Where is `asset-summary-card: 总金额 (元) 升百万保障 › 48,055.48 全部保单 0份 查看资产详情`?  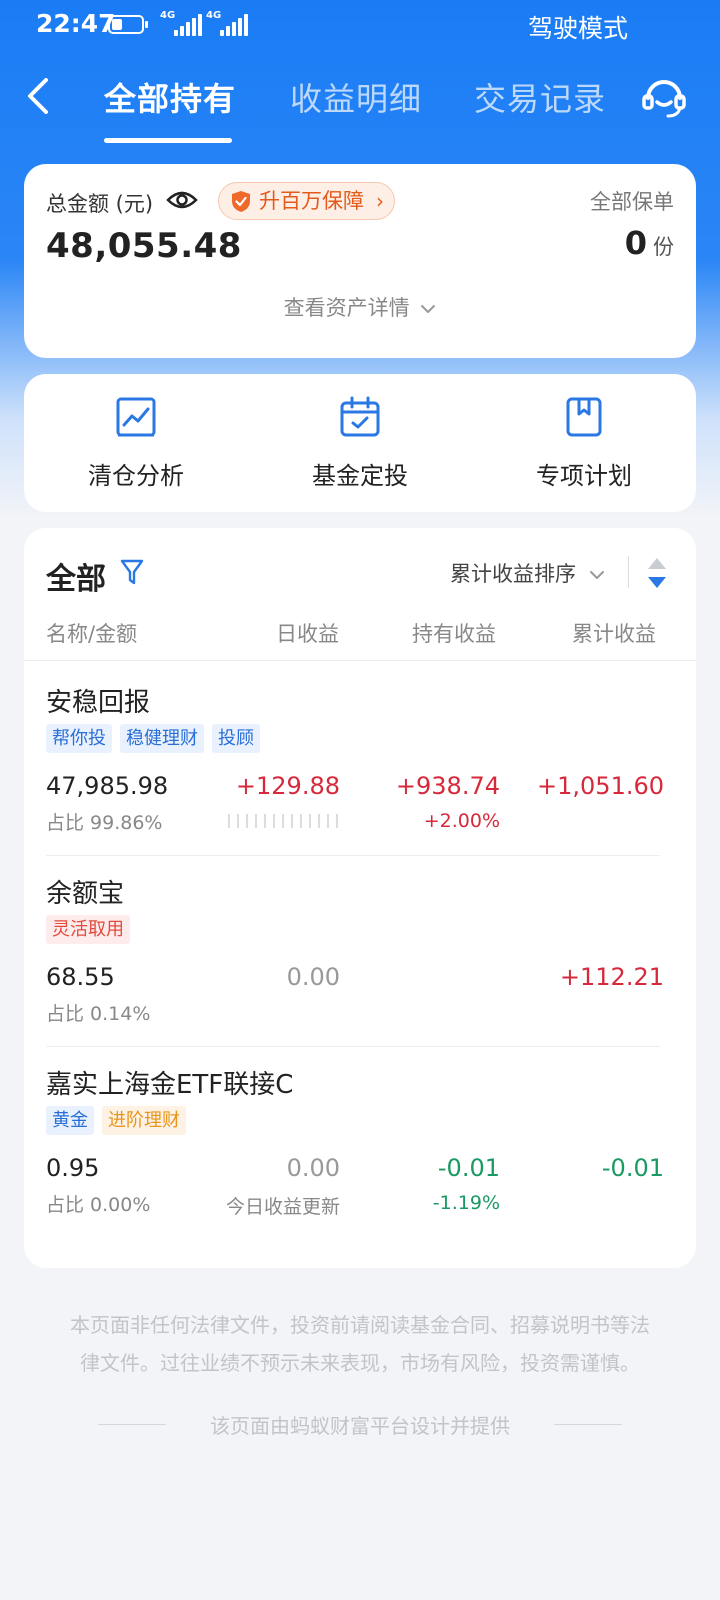 asset-summary-card: 总金额 (元) 升百万保障 › 48,055.48 全部保单 0份 查看资产详情 is located at coordinates (360, 261).